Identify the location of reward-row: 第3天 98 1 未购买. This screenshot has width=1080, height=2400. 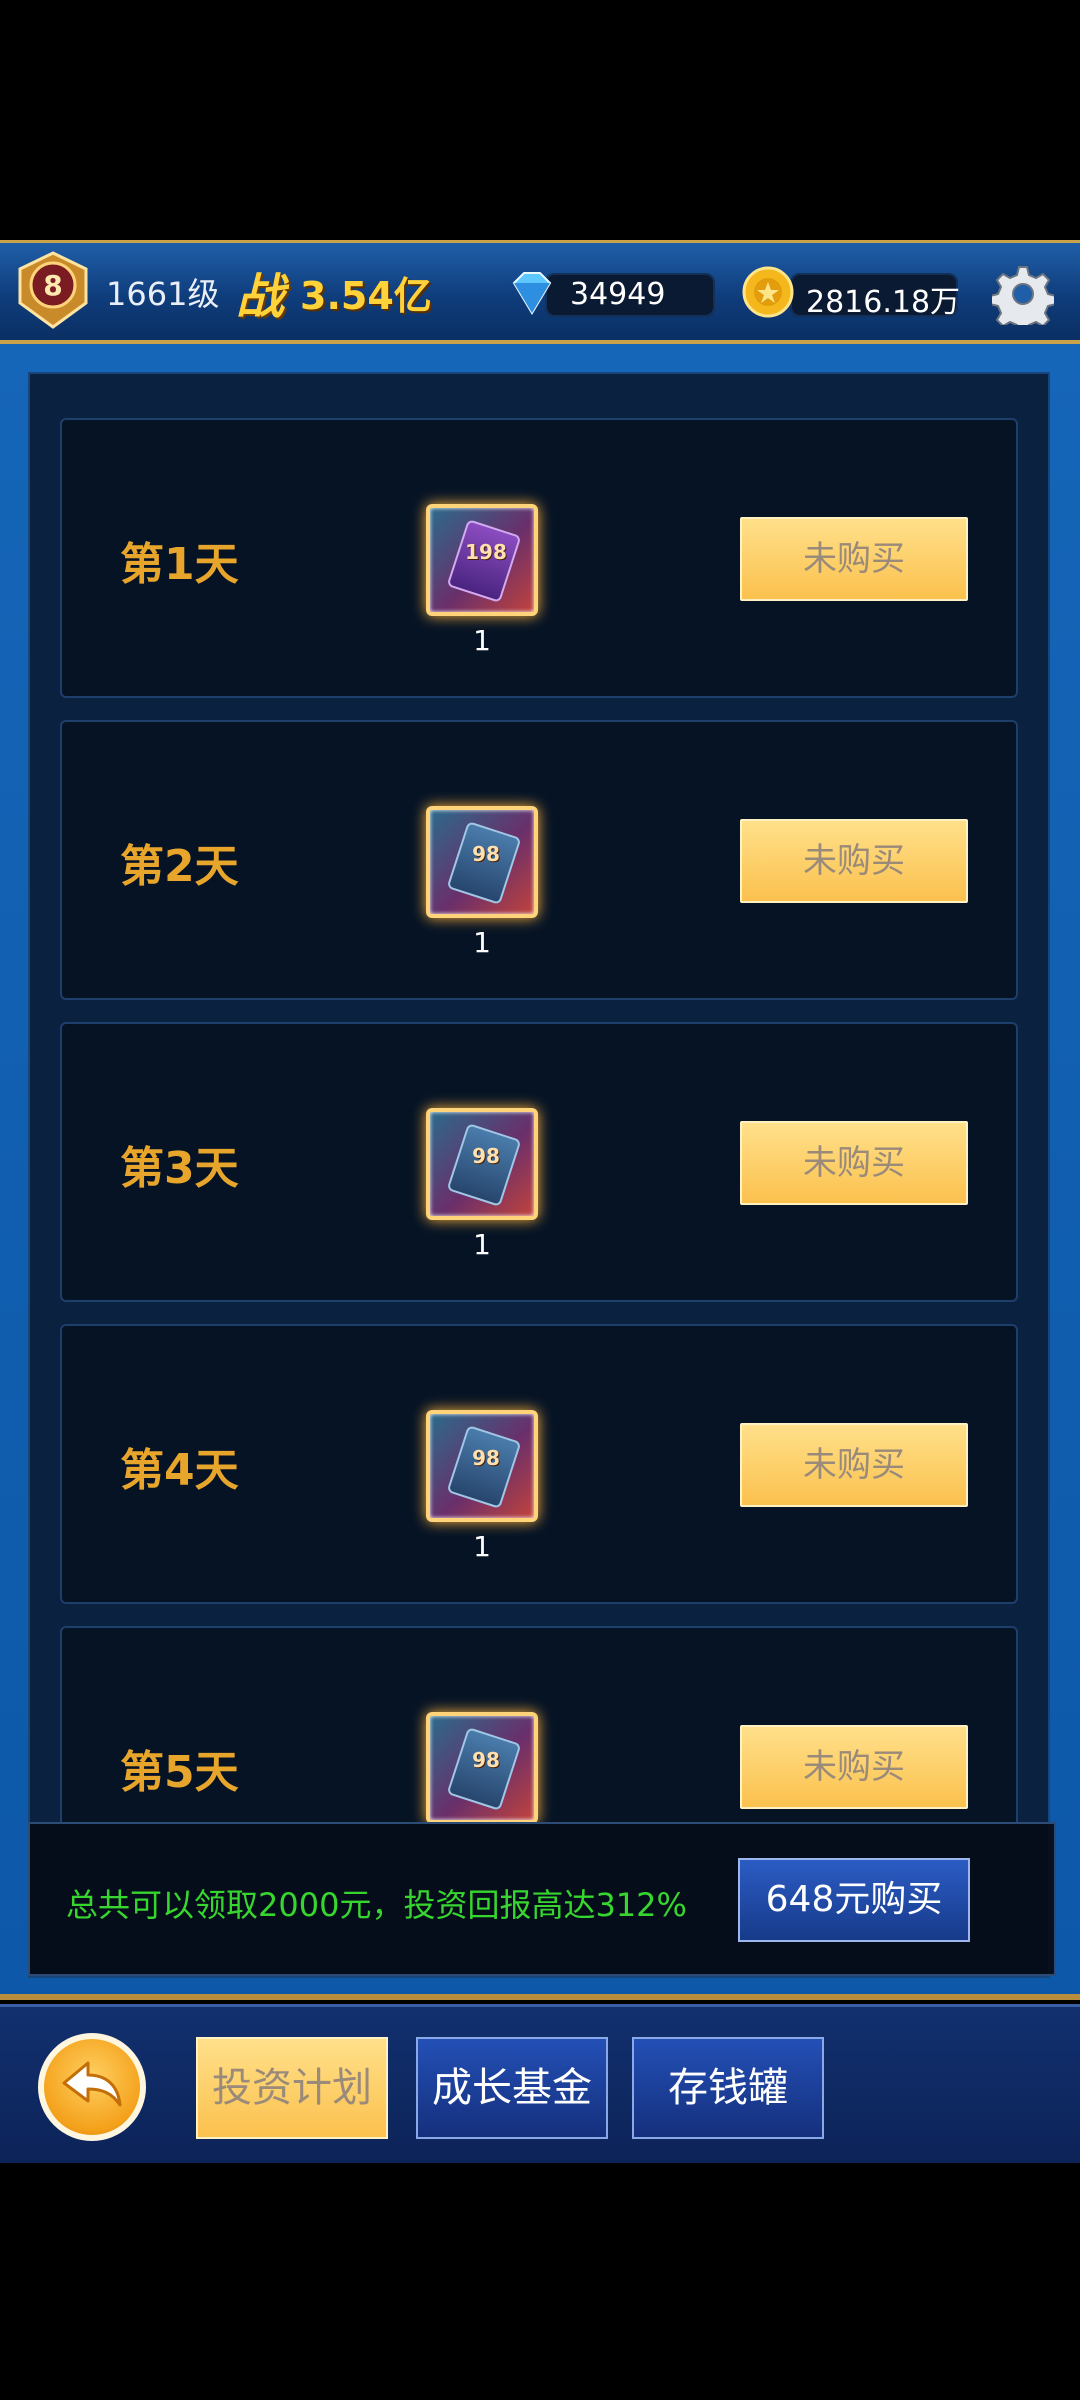
(539, 1162).